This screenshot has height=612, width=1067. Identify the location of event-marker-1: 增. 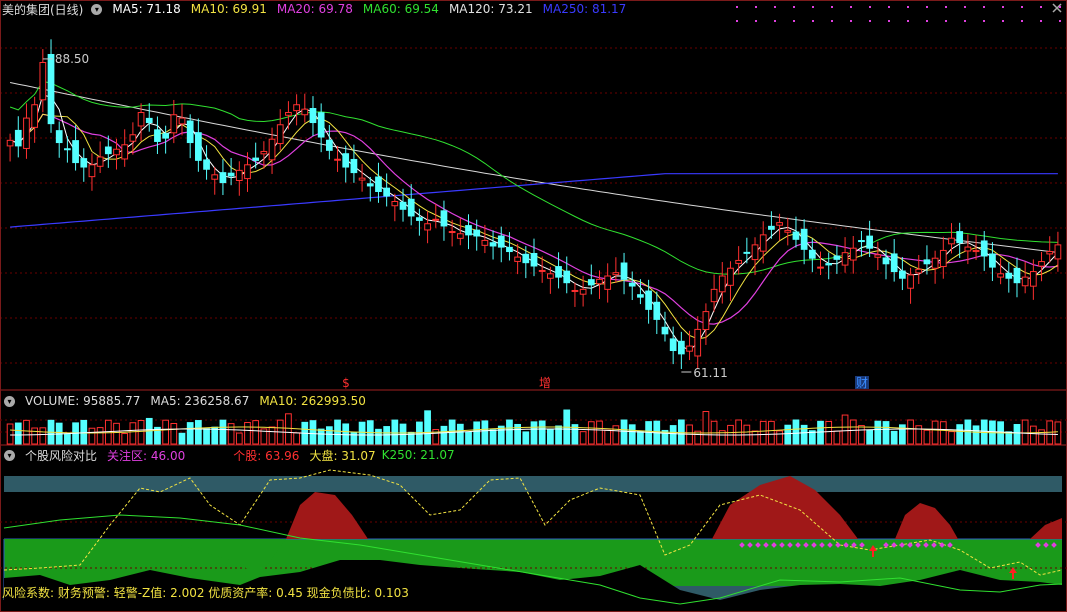
(545, 383).